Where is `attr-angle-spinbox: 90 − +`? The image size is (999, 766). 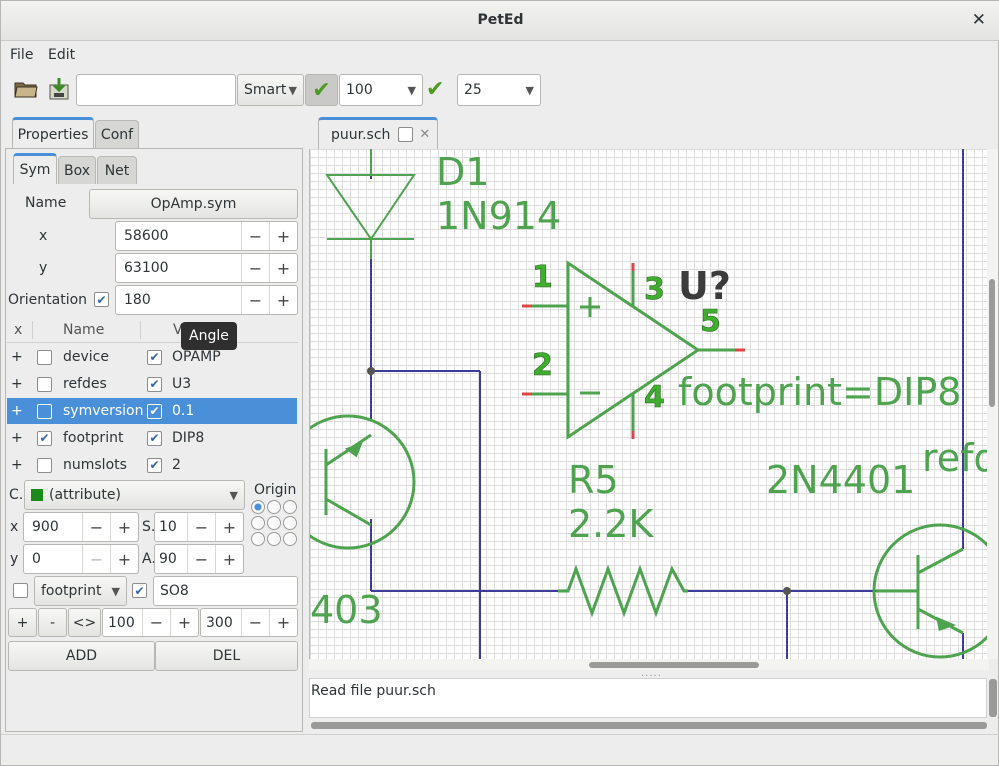 attr-angle-spinbox: 90 − + is located at coordinates (199, 559).